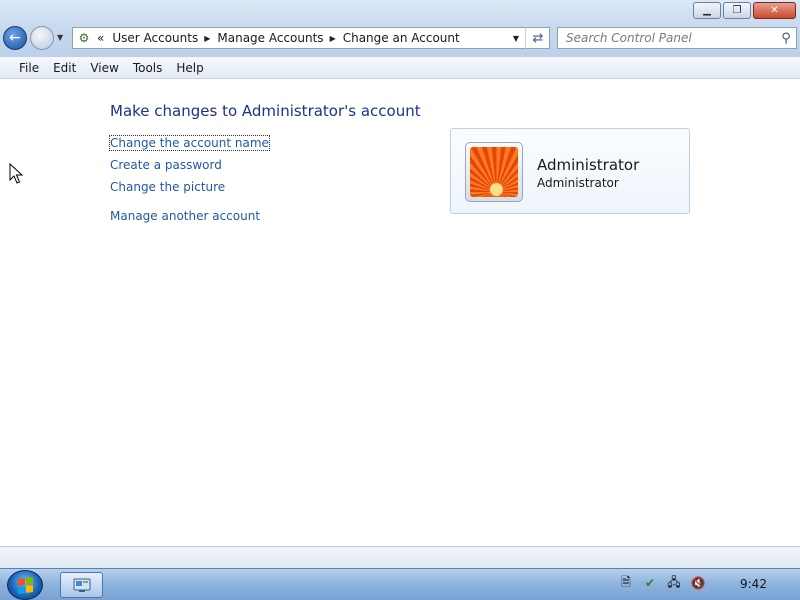  What do you see at coordinates (516, 38) in the screenshot?
I see `address-dropdown-icon: ▼` at bounding box center [516, 38].